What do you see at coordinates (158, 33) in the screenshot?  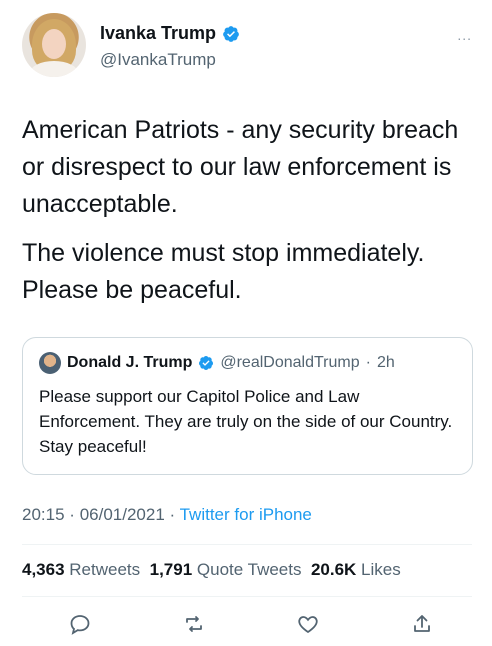 I see `author-name: Ivanka Trump` at bounding box center [158, 33].